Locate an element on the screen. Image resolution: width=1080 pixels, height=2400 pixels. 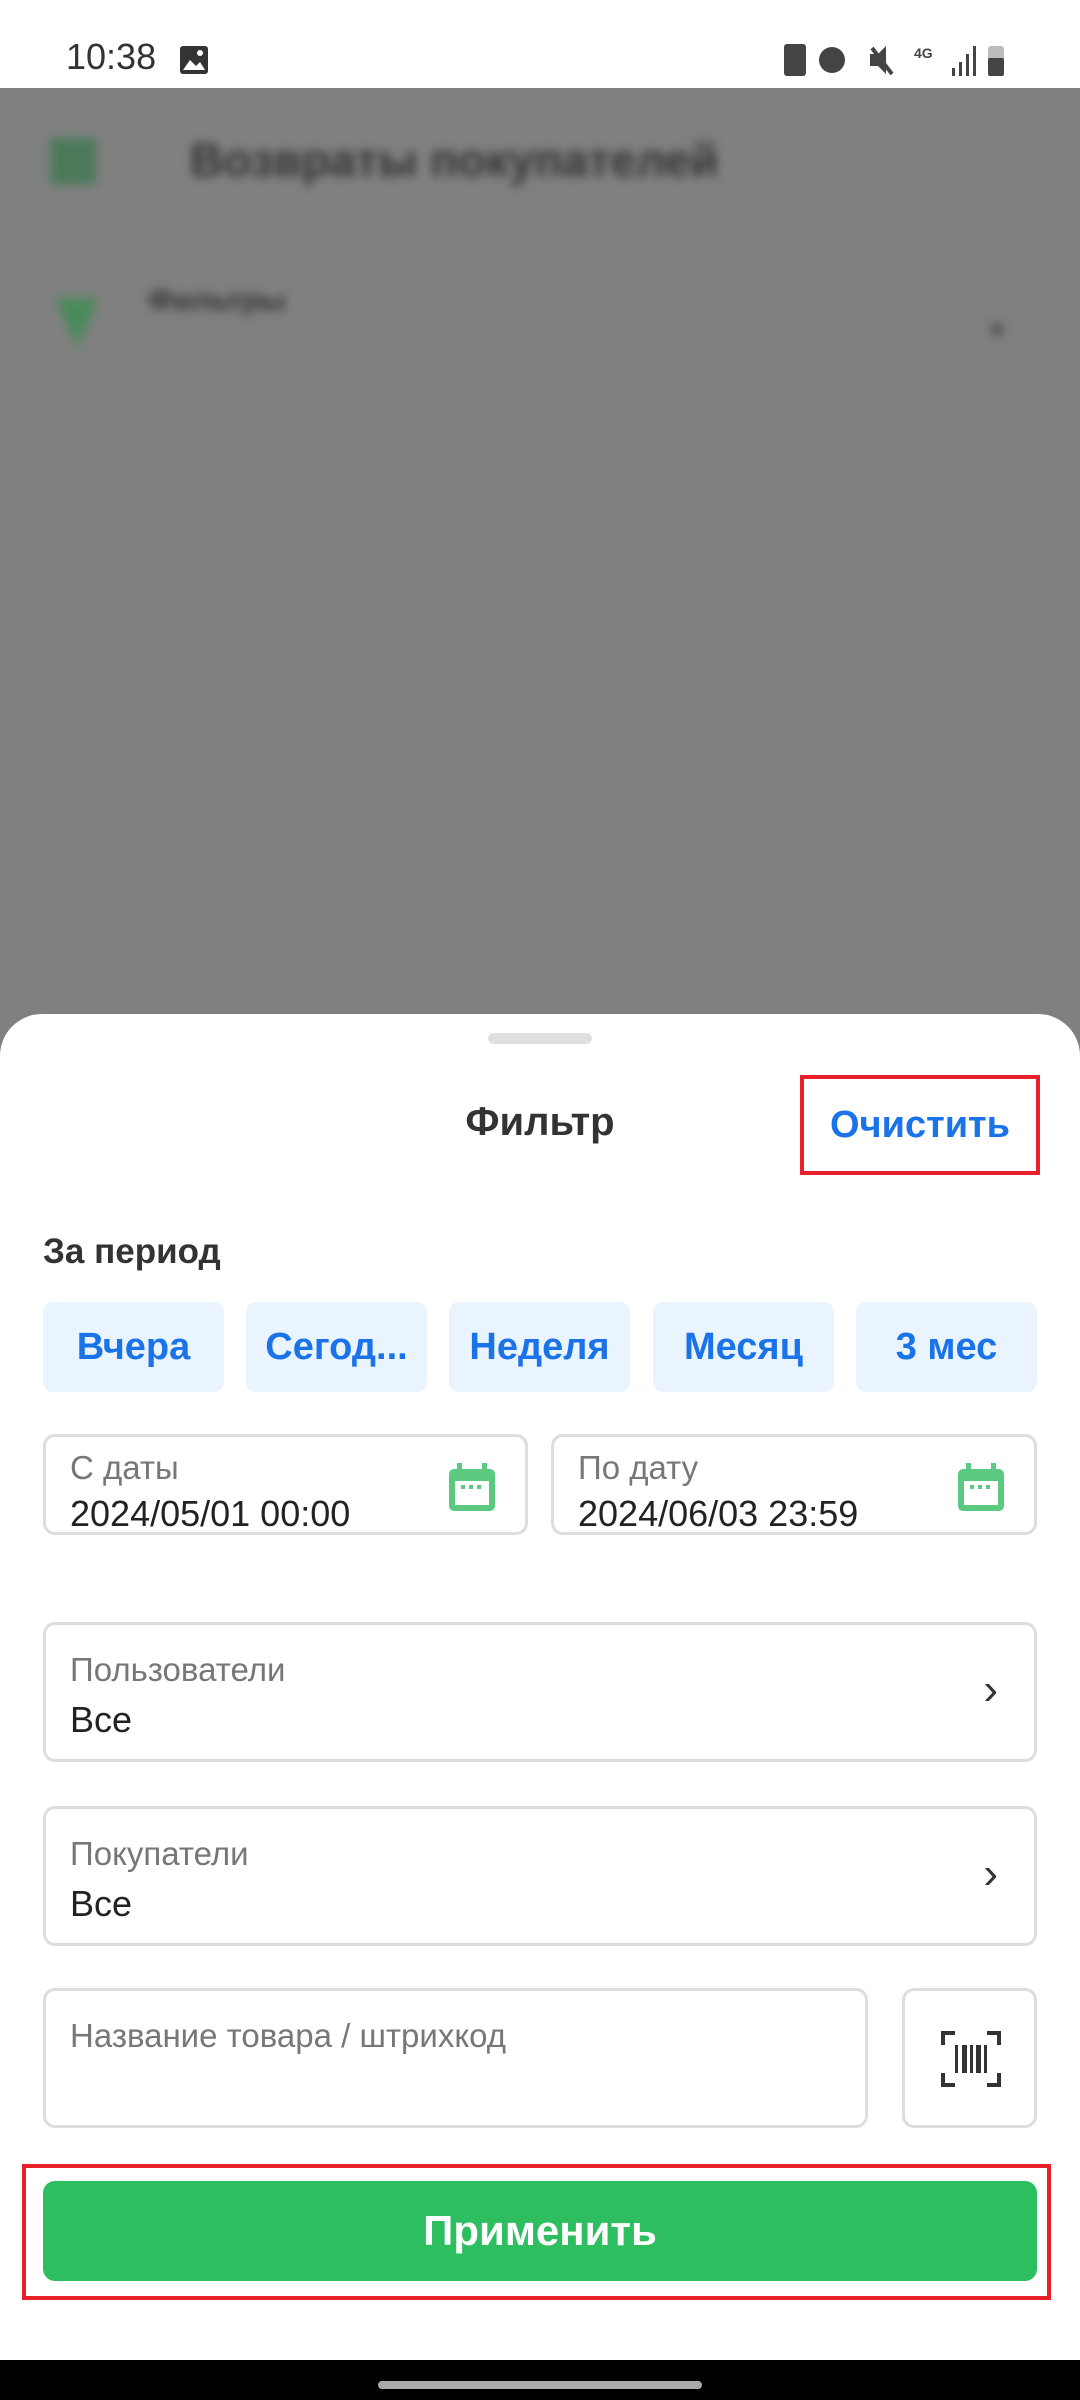
menu-icon is located at coordinates (73, 161).